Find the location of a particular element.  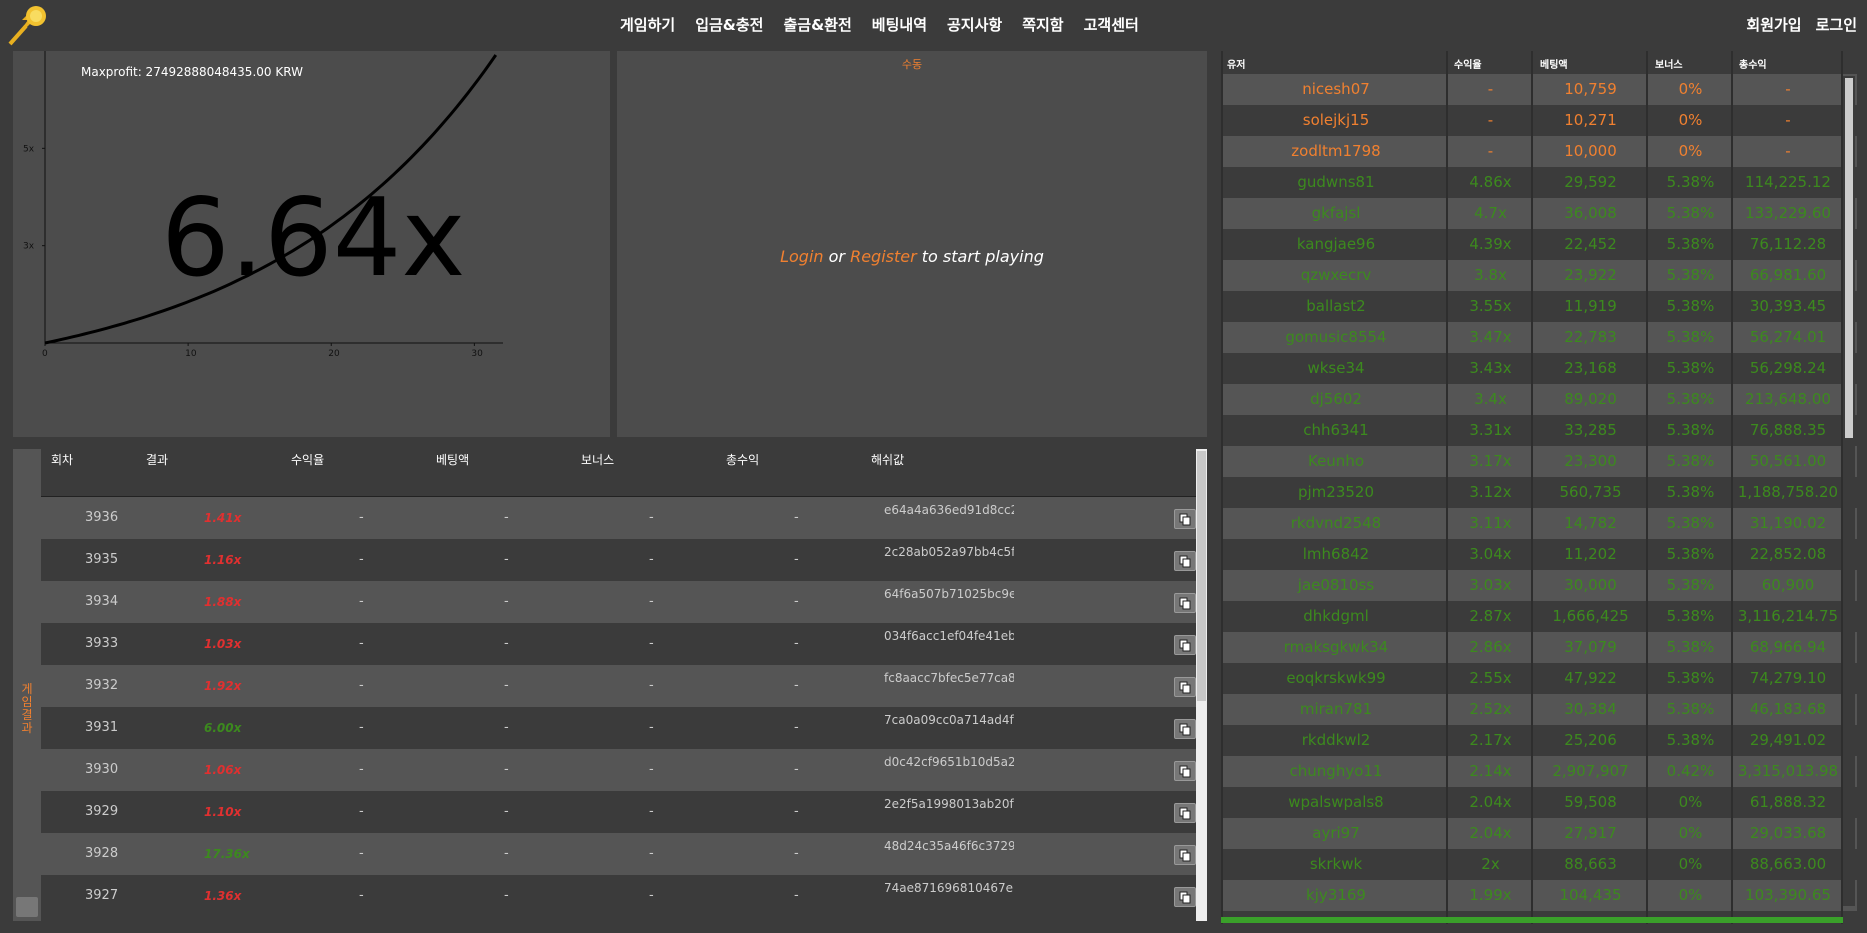

user-cell-total: 60,900 is located at coordinates (1788, 585).